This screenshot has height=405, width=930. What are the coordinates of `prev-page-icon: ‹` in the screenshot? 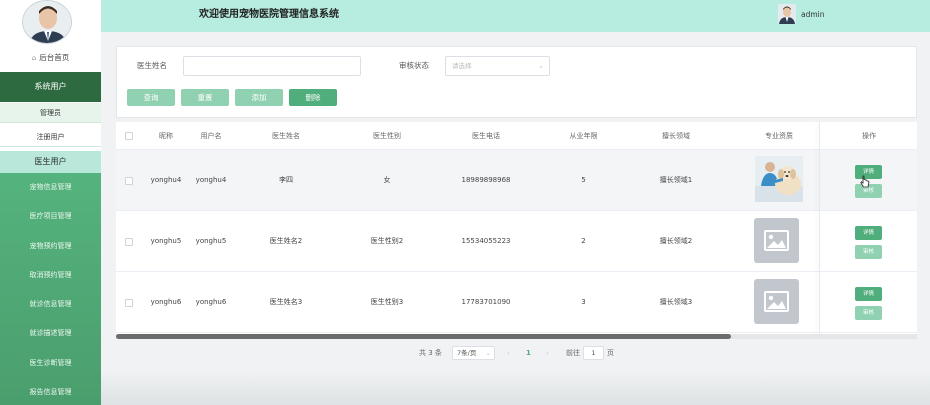 It's located at (508, 353).